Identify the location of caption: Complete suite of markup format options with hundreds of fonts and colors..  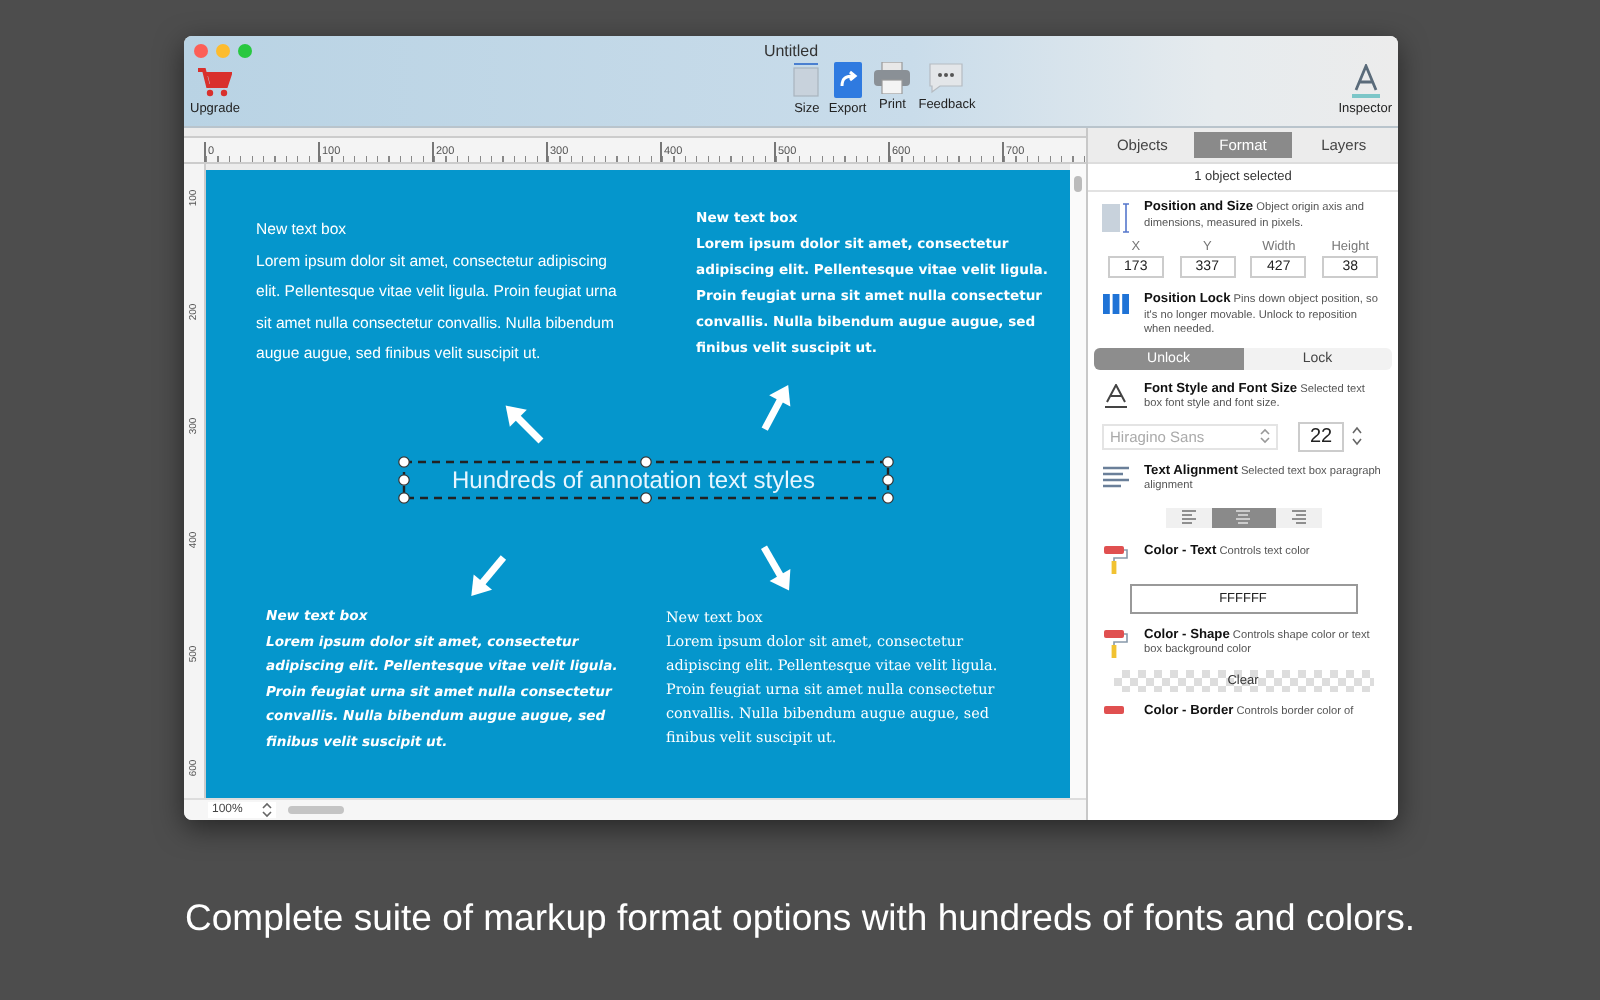
(800, 918).